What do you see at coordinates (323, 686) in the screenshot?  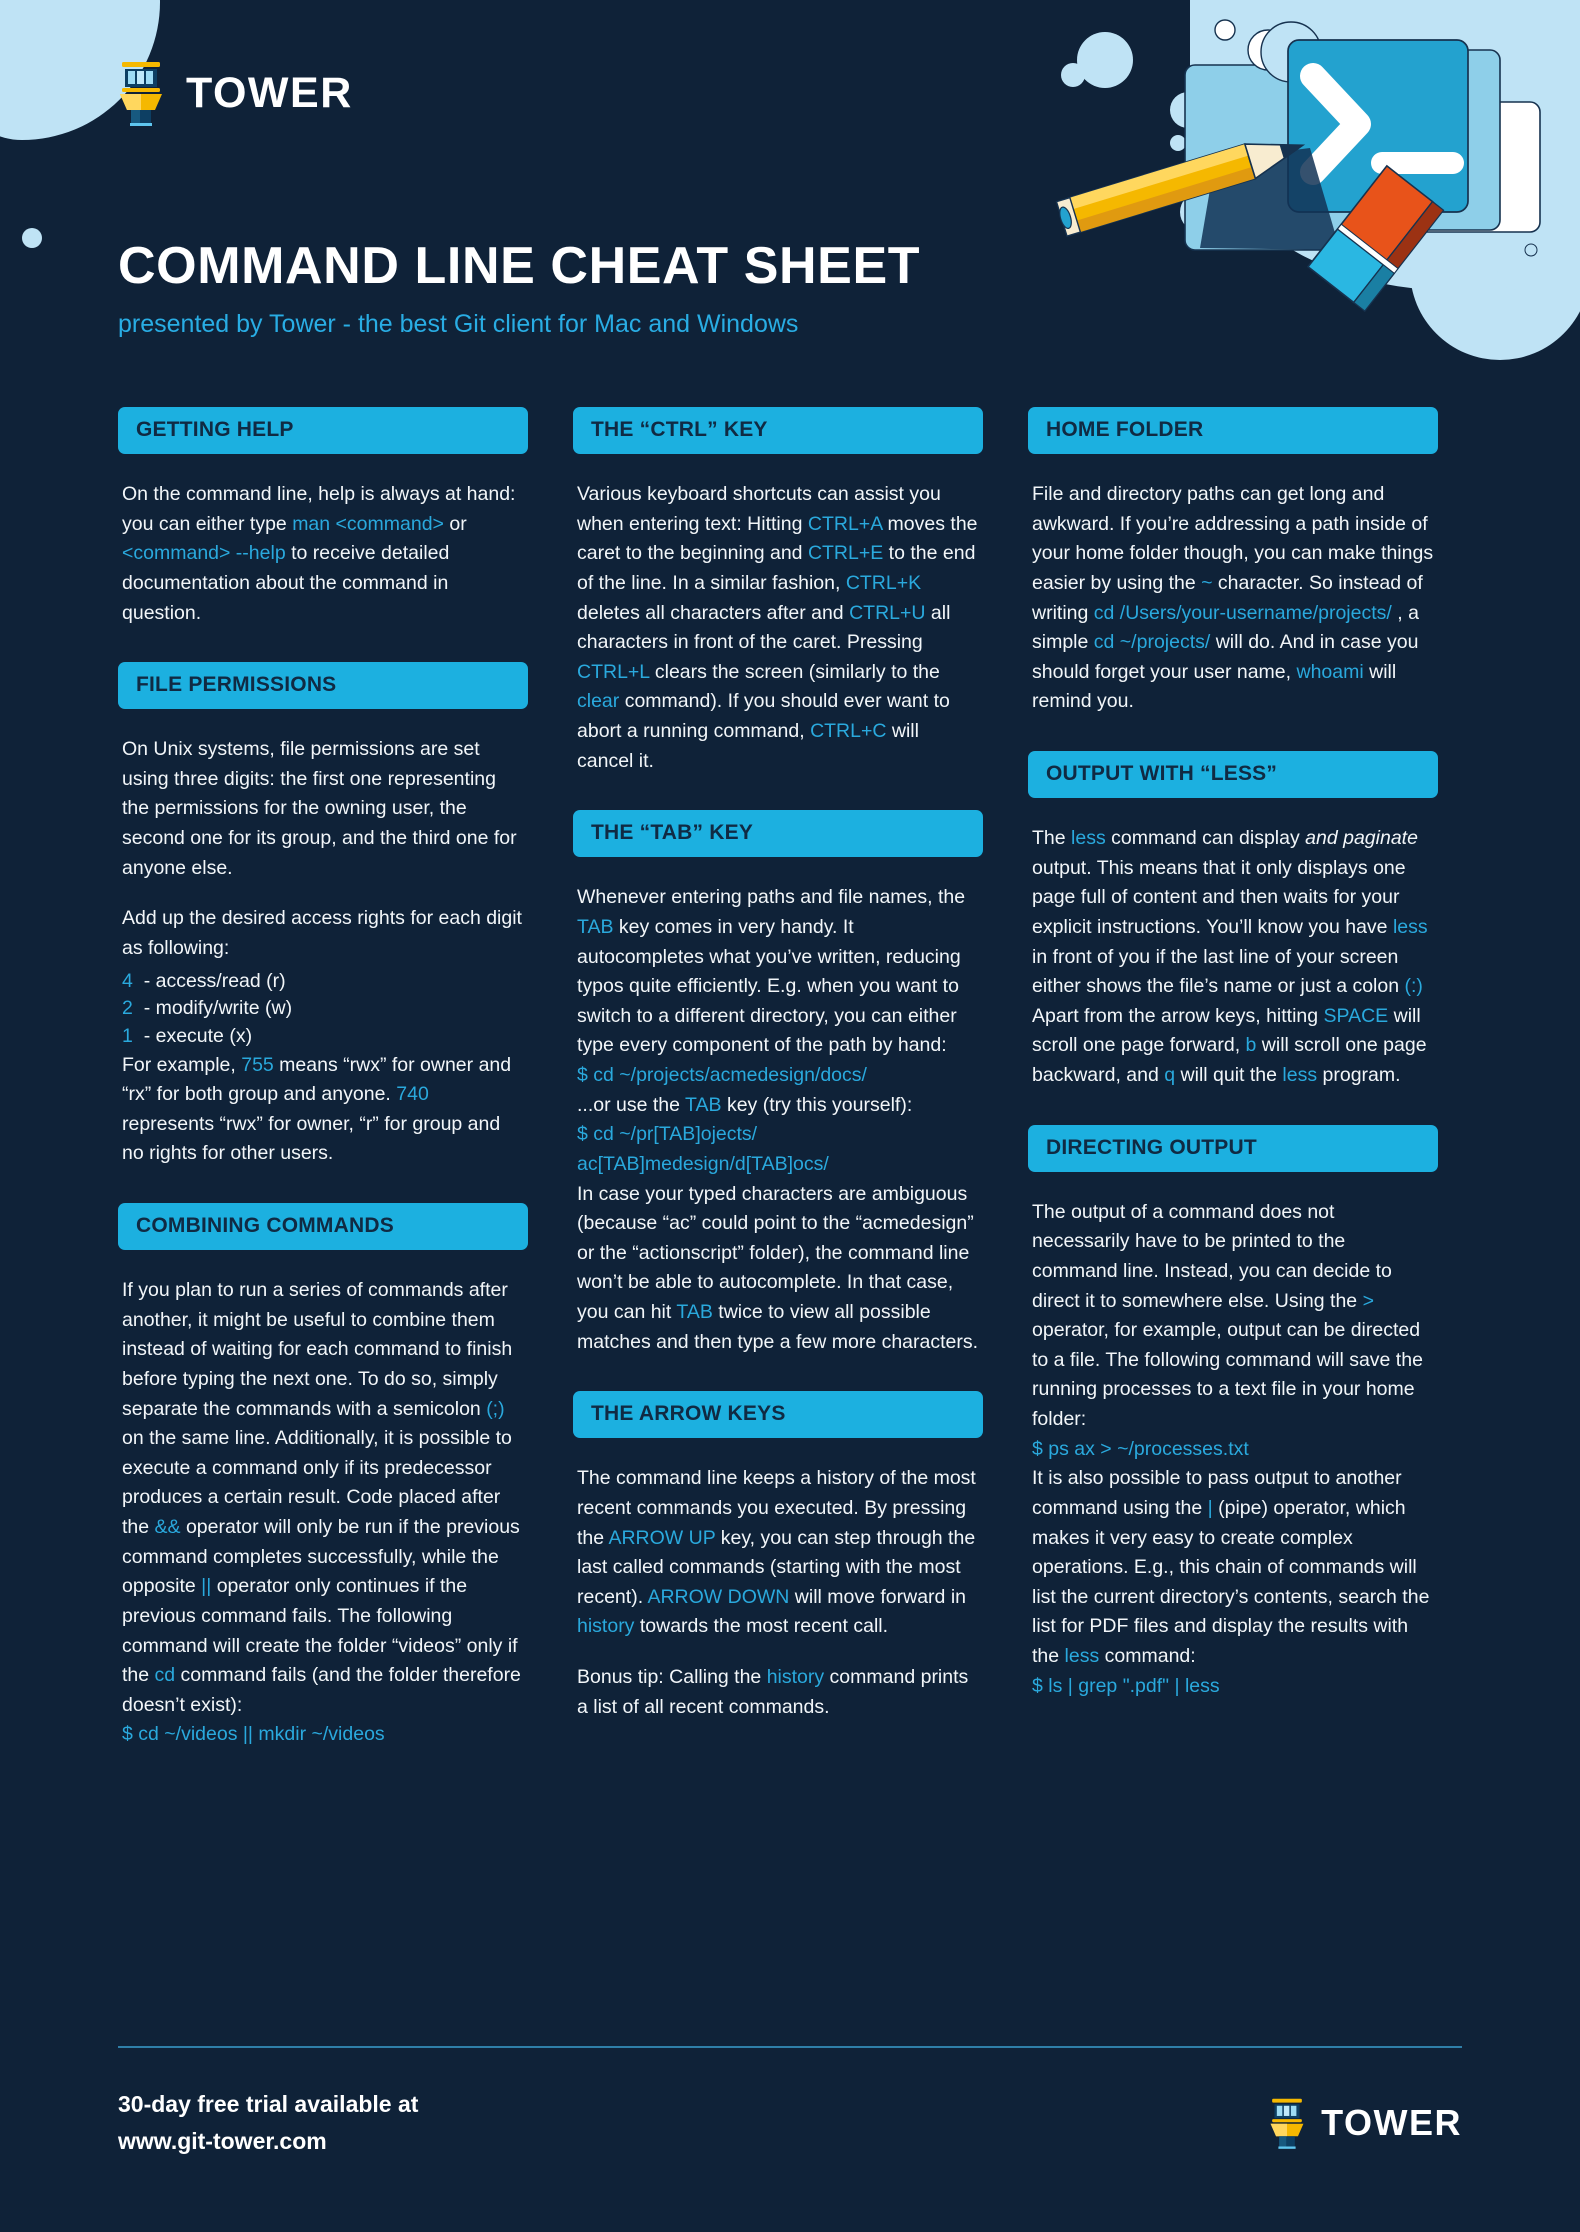 I see `section-header-file-permissions: FILE PERMISSIONS` at bounding box center [323, 686].